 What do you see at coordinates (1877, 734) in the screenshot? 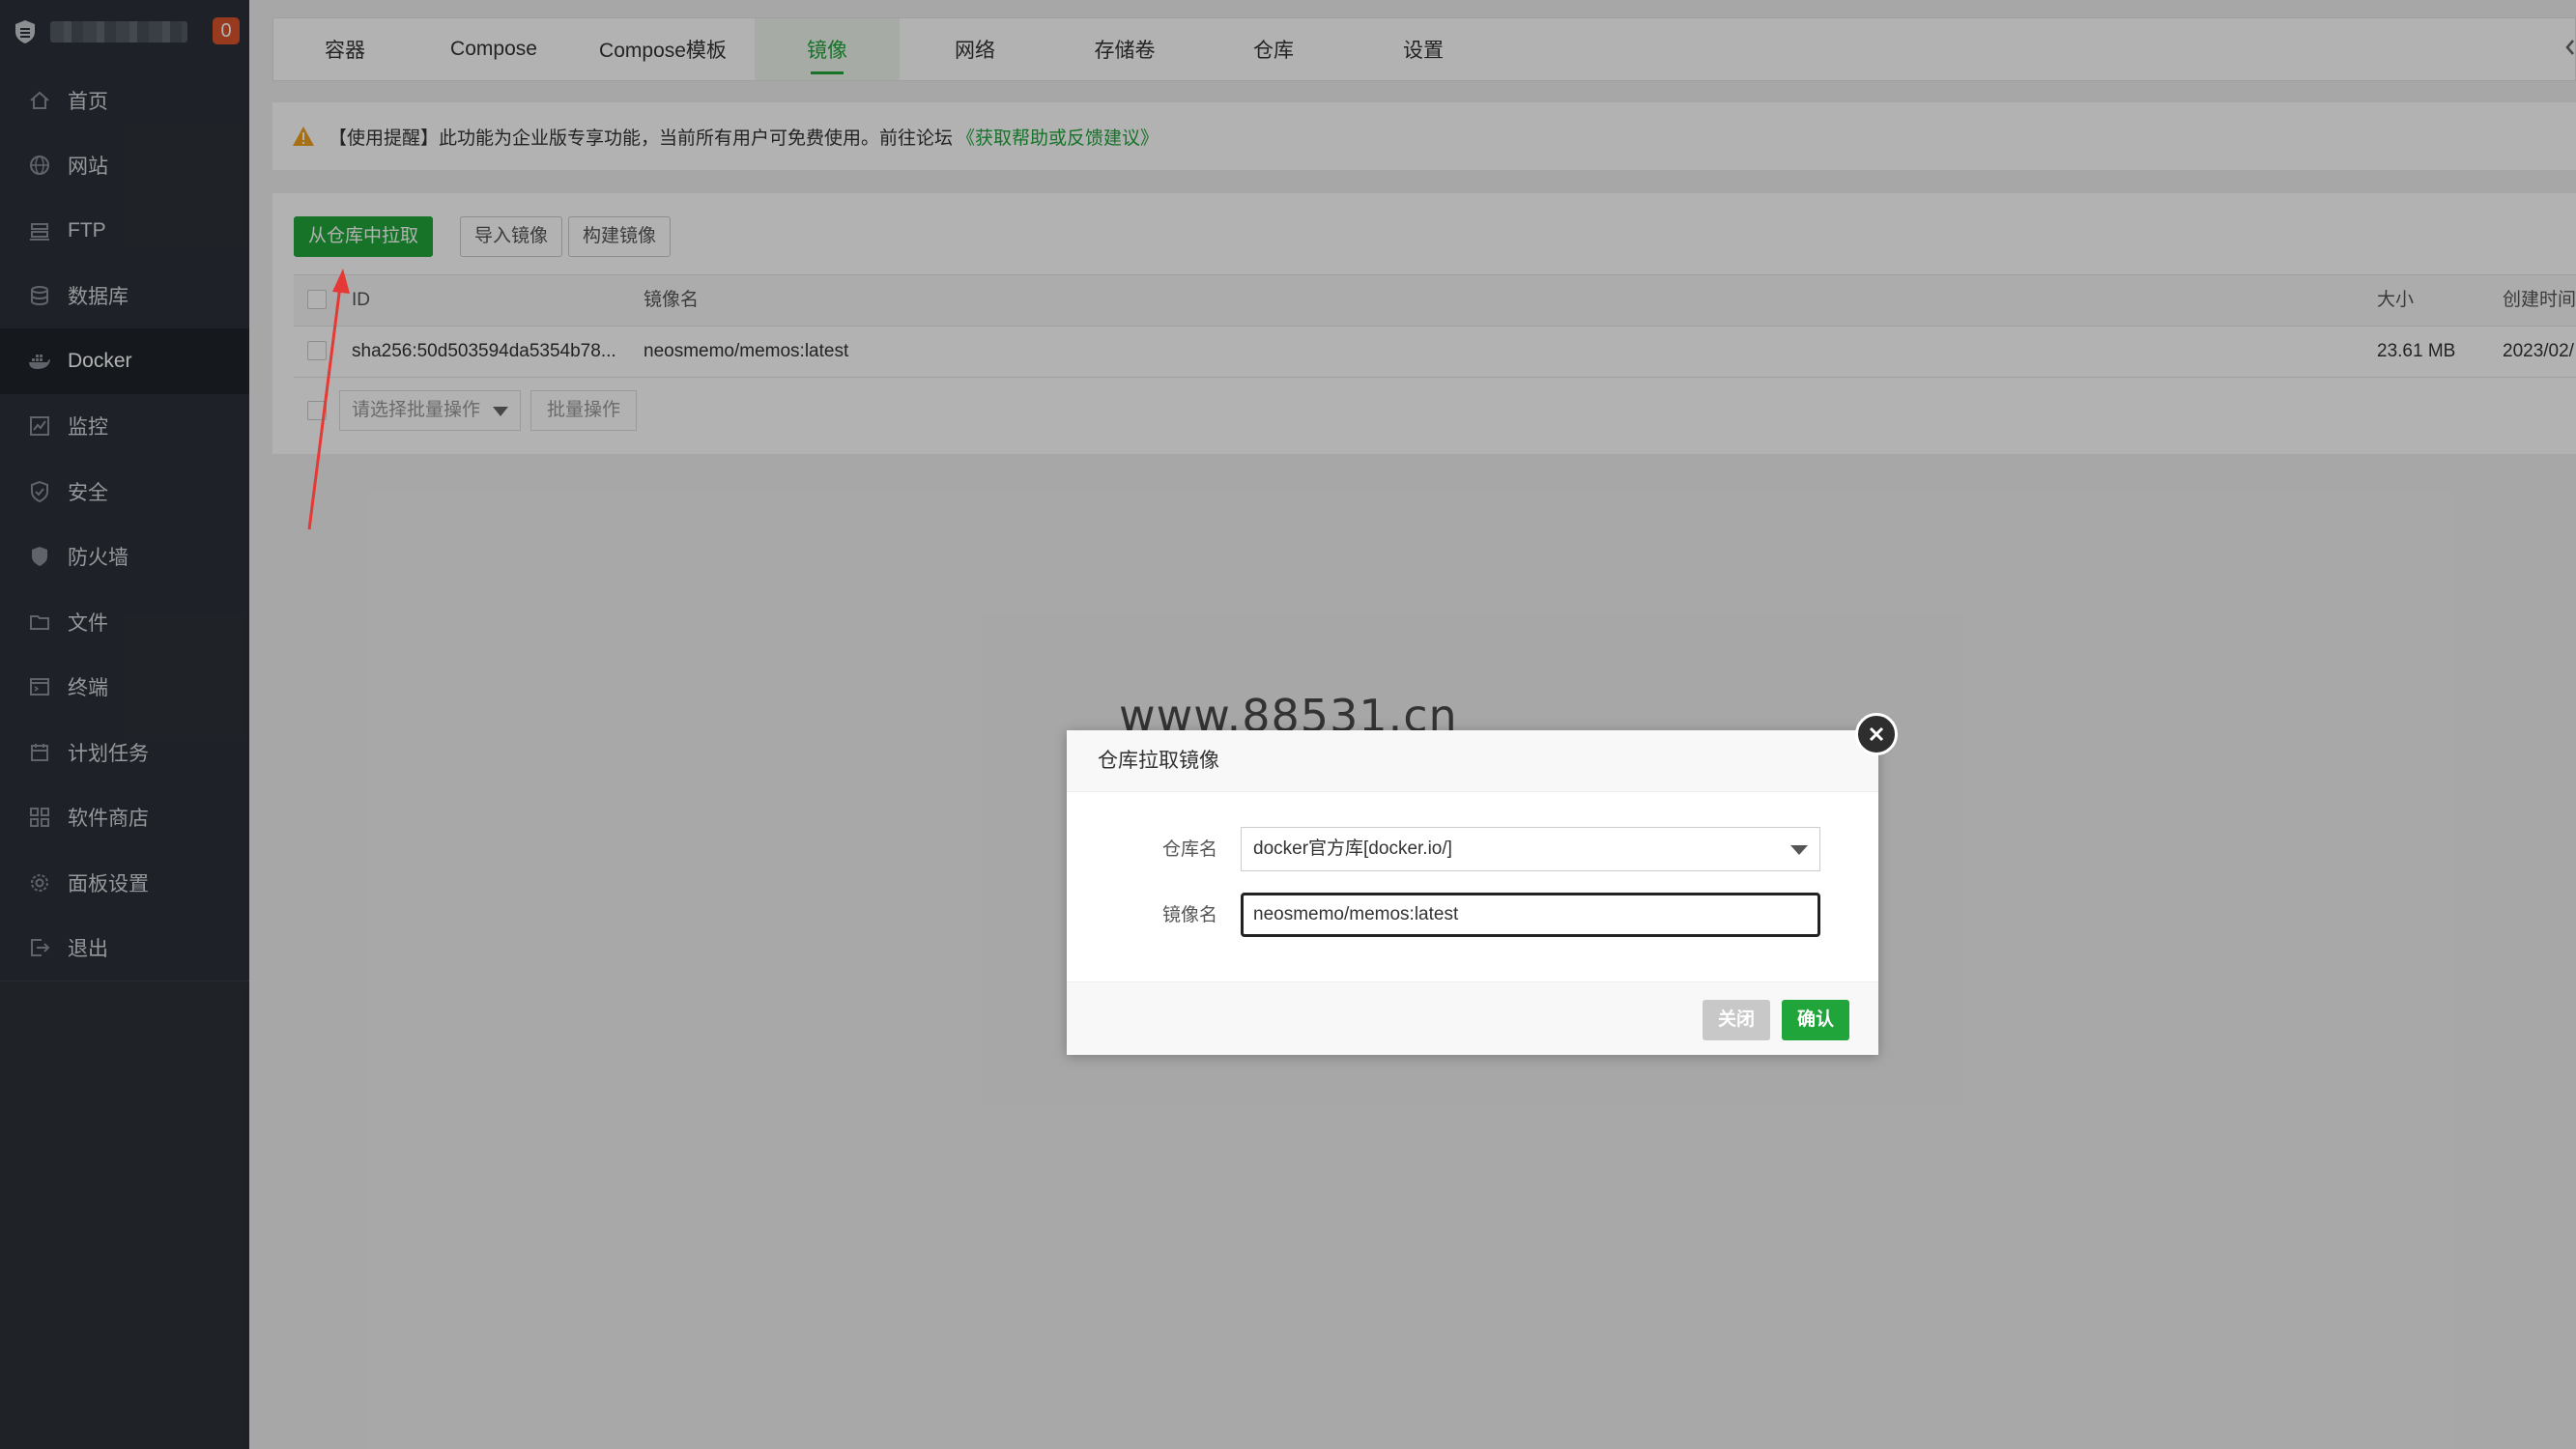
I see `close-icon` at bounding box center [1877, 734].